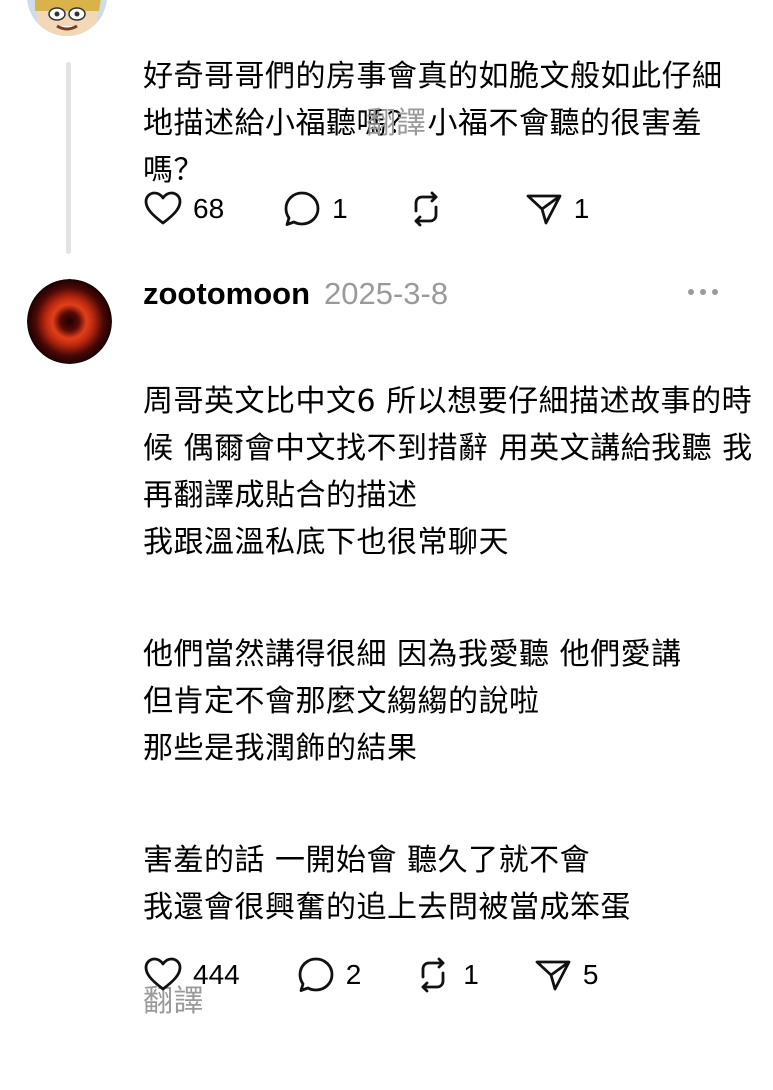  Describe the element at coordinates (471, 974) in the screenshot. I see `repost-count: 1` at that location.